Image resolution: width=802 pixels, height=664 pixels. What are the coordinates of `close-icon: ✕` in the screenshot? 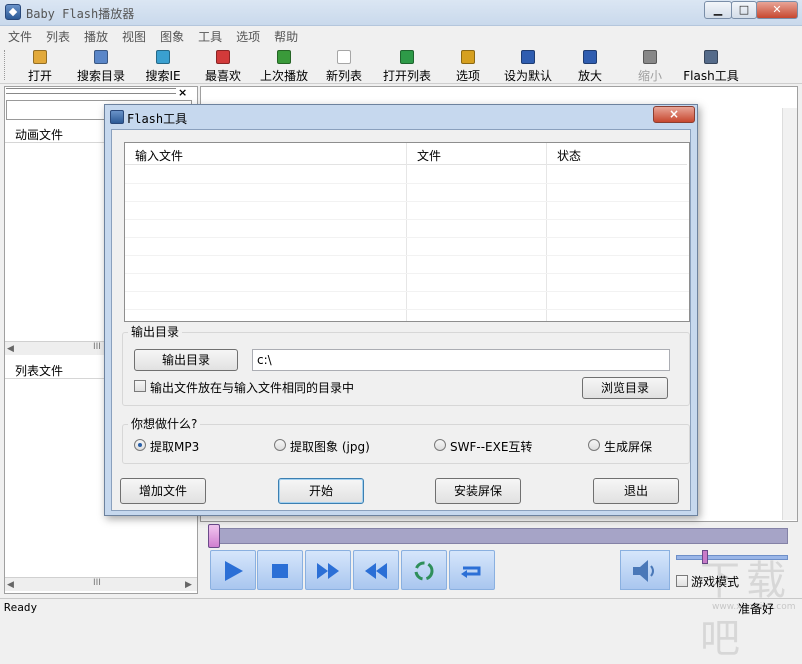 It's located at (777, 9).